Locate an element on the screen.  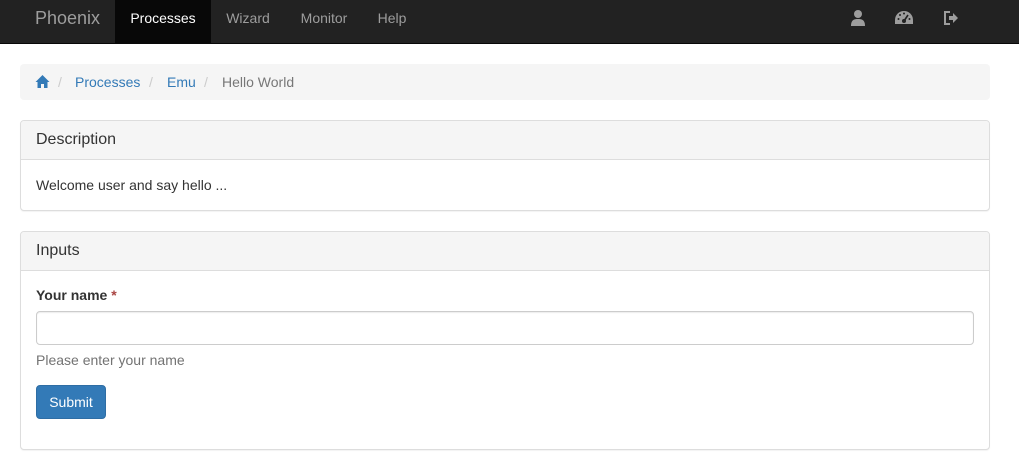
dashboard-icon is located at coordinates (904, 18).